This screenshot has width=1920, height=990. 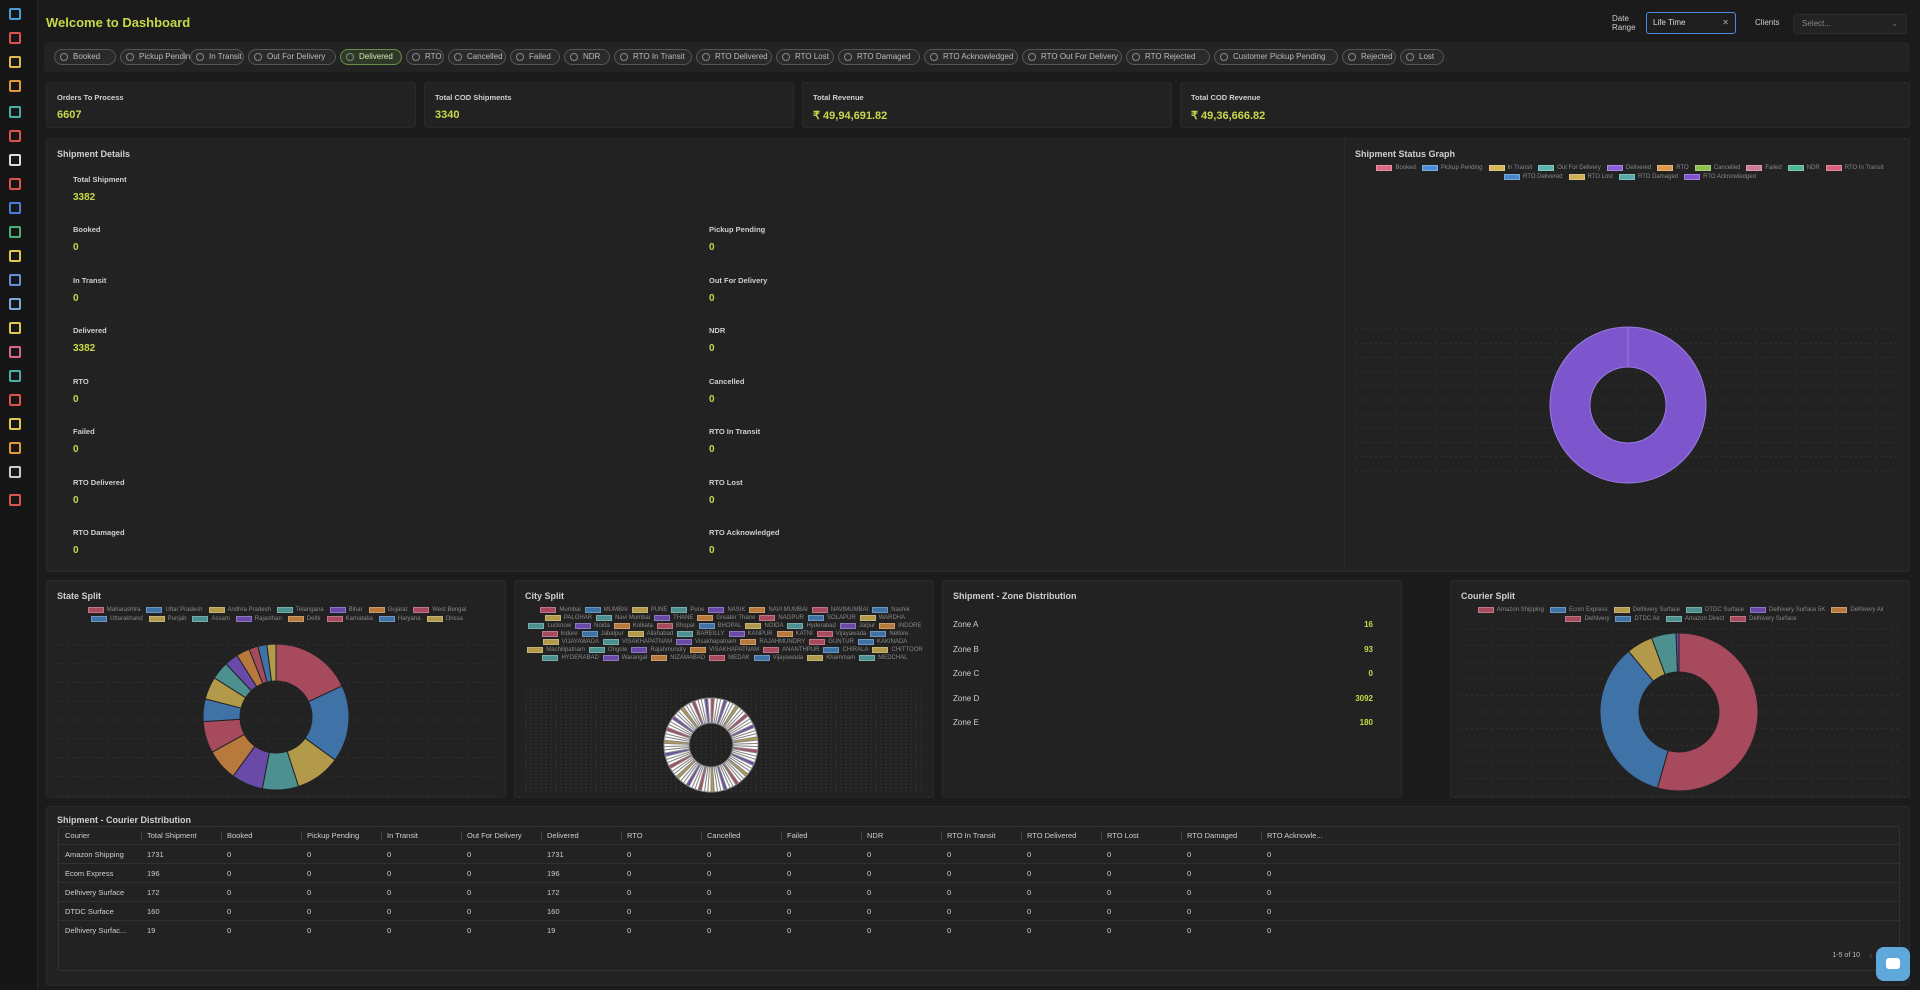 What do you see at coordinates (15, 448) in the screenshot?
I see `store-icon` at bounding box center [15, 448].